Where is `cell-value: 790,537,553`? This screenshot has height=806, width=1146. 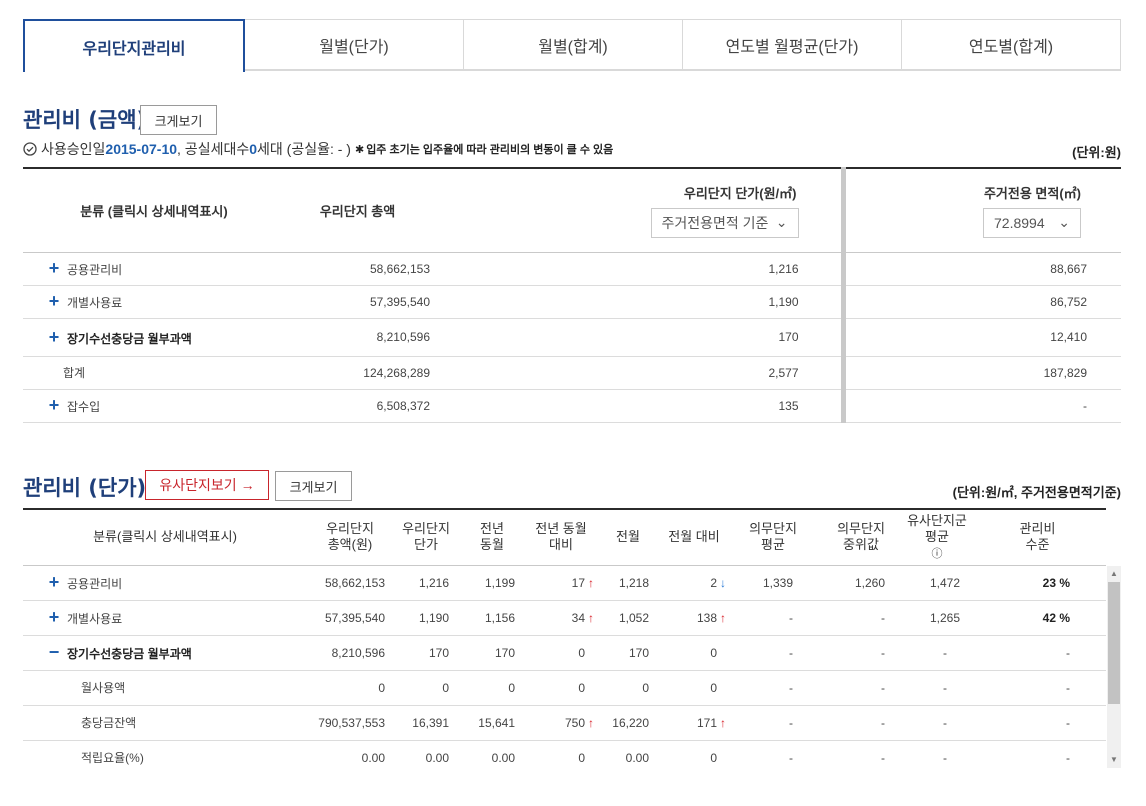 cell-value: 790,537,553 is located at coordinates (351, 722).